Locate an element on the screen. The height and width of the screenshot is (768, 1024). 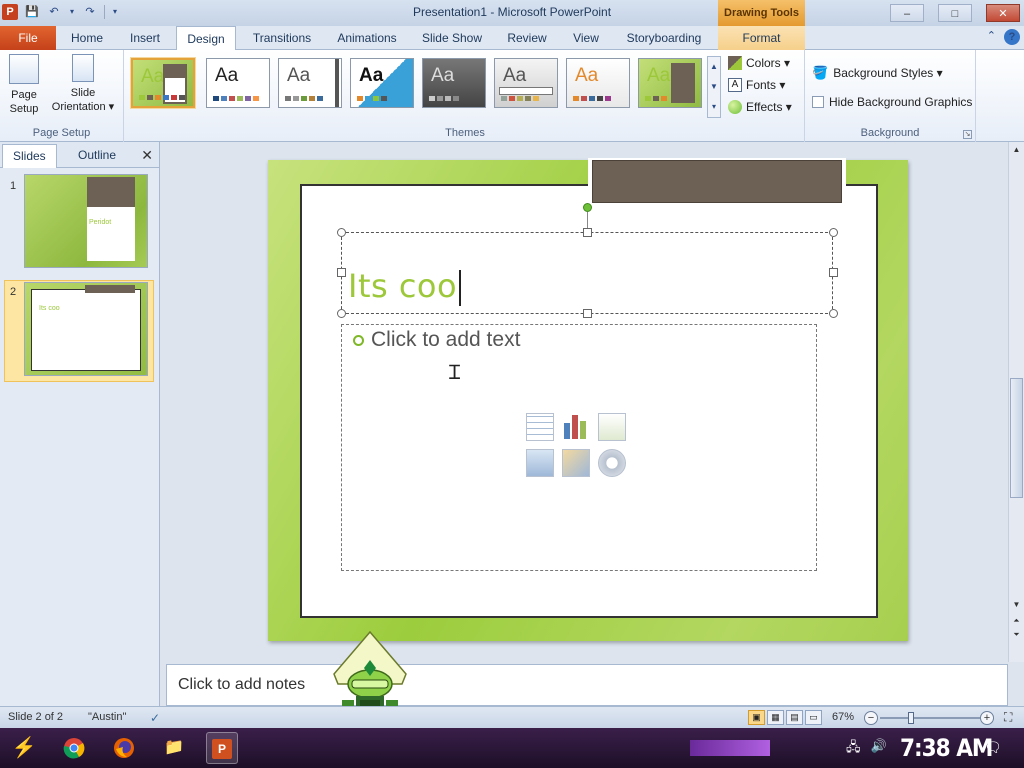
powerpoint-taskbar-icon: P is located at coordinates (222, 748).